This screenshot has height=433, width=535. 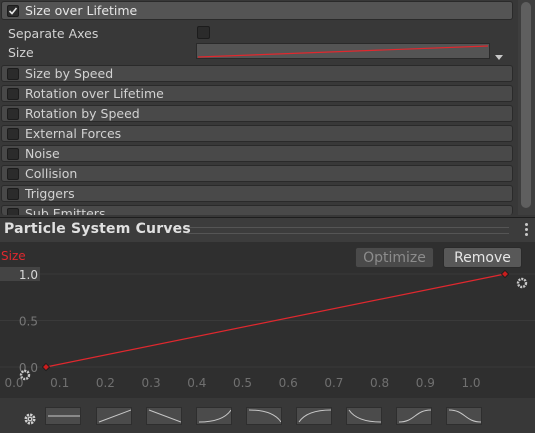 What do you see at coordinates (257, 133) in the screenshot?
I see `module-external-forces: External Forces` at bounding box center [257, 133].